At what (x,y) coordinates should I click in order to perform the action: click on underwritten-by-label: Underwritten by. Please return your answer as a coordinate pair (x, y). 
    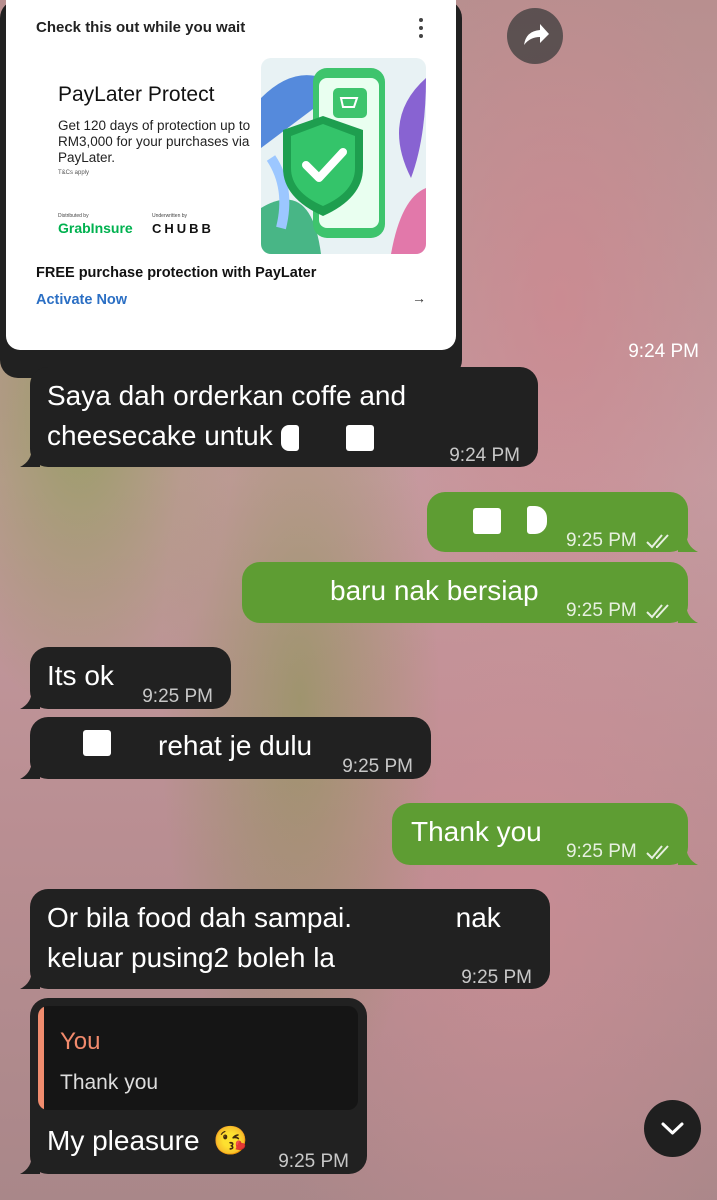
    Looking at the image, I should click on (170, 216).